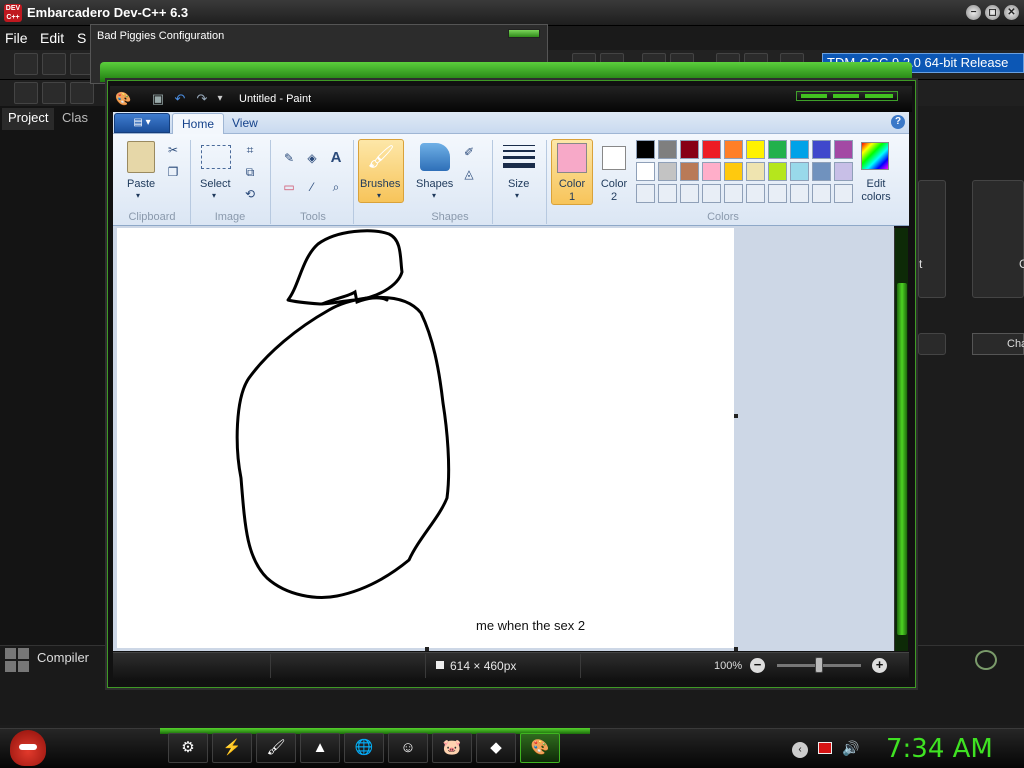 This screenshot has width=1024, height=768. What do you see at coordinates (932, 239) in the screenshot?
I see `right-panel-card-1: t` at bounding box center [932, 239].